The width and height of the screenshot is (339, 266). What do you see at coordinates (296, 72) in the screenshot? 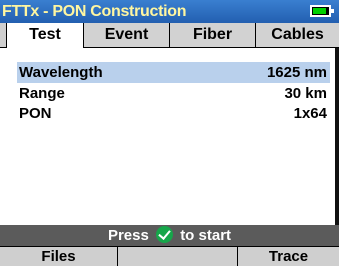
I see `setting-value: 1625 nm` at bounding box center [296, 72].